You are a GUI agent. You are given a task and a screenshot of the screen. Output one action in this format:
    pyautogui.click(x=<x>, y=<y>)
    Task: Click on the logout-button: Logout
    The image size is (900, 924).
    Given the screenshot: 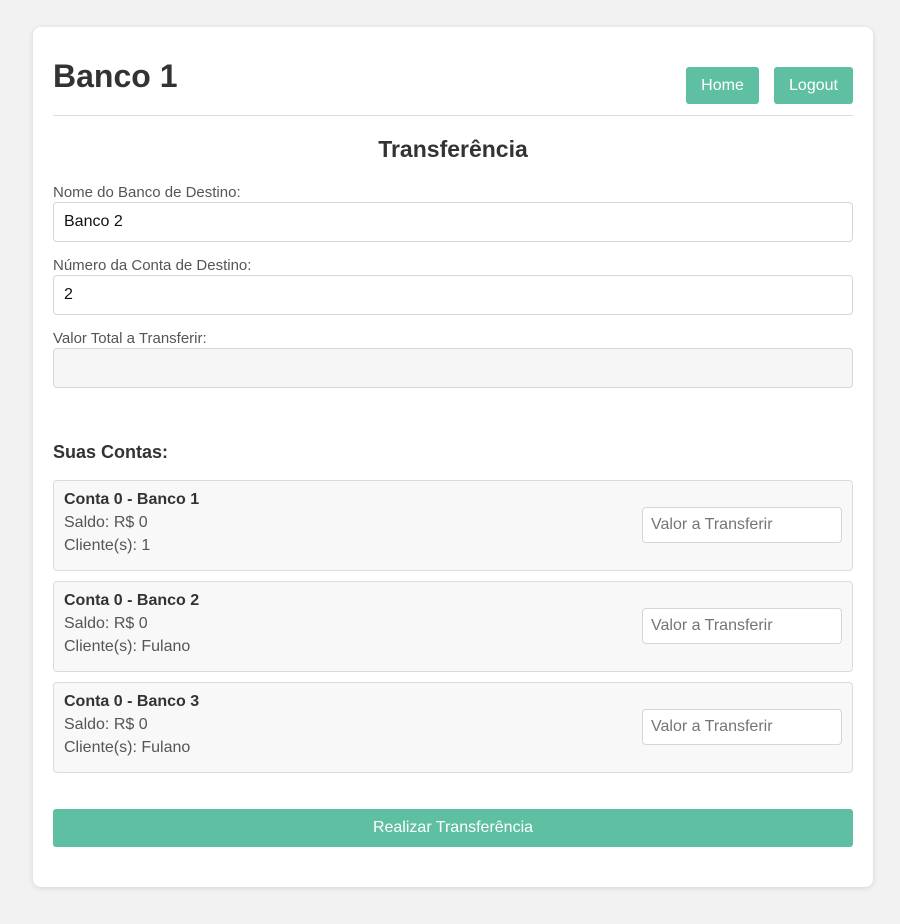 What is the action you would take?
    pyautogui.click(x=813, y=85)
    